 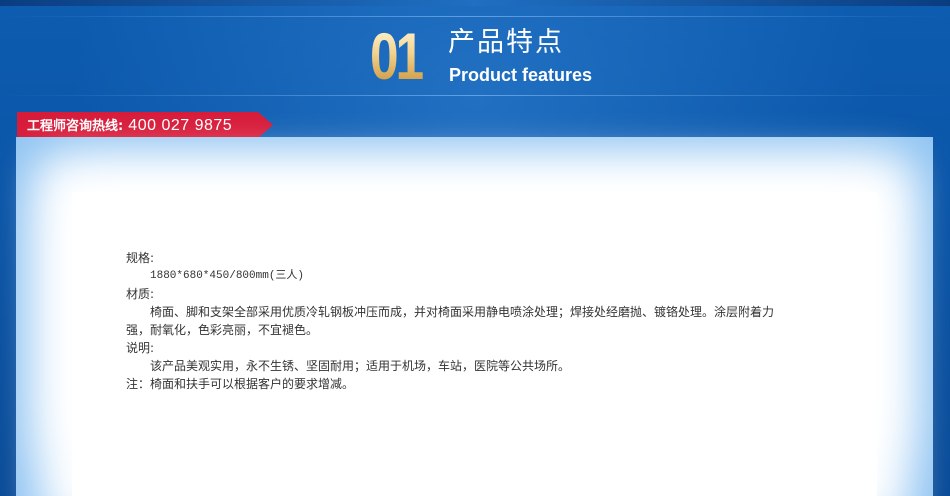 I want to click on header-top-line, so click(x=475, y=16).